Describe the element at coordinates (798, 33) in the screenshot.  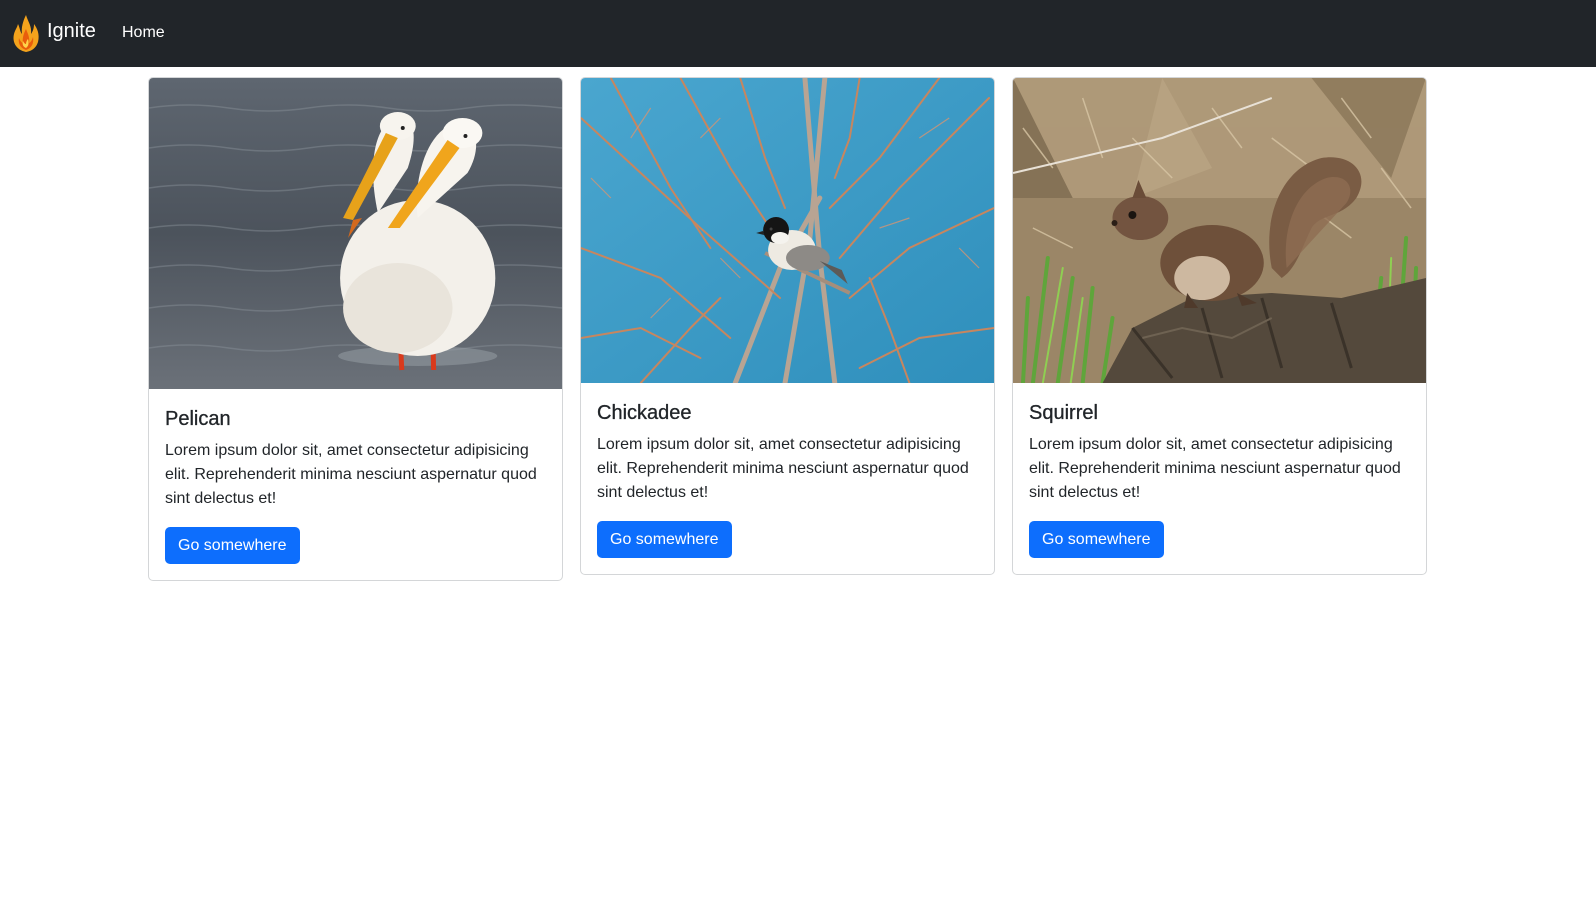
I see `navbar: Ignite Home` at that location.